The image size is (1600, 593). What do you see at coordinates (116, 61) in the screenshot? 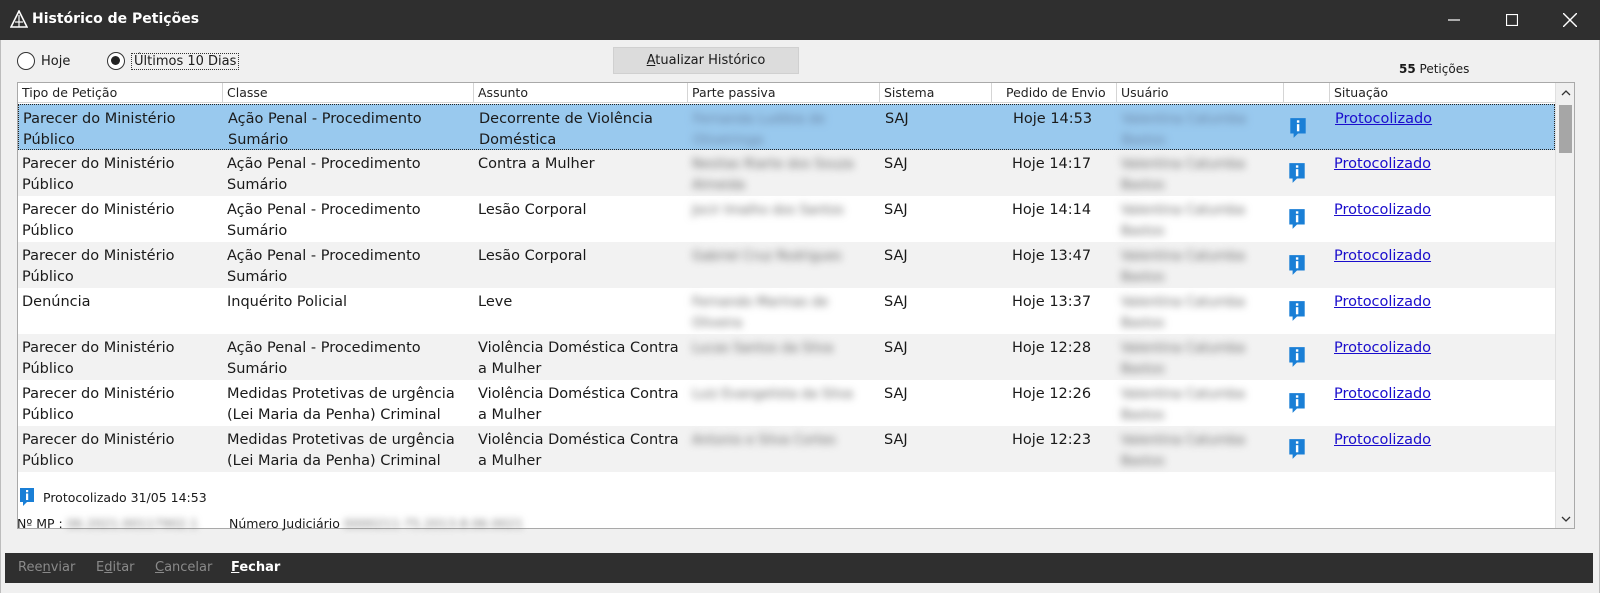
I see `radio-ultimos-circle` at bounding box center [116, 61].